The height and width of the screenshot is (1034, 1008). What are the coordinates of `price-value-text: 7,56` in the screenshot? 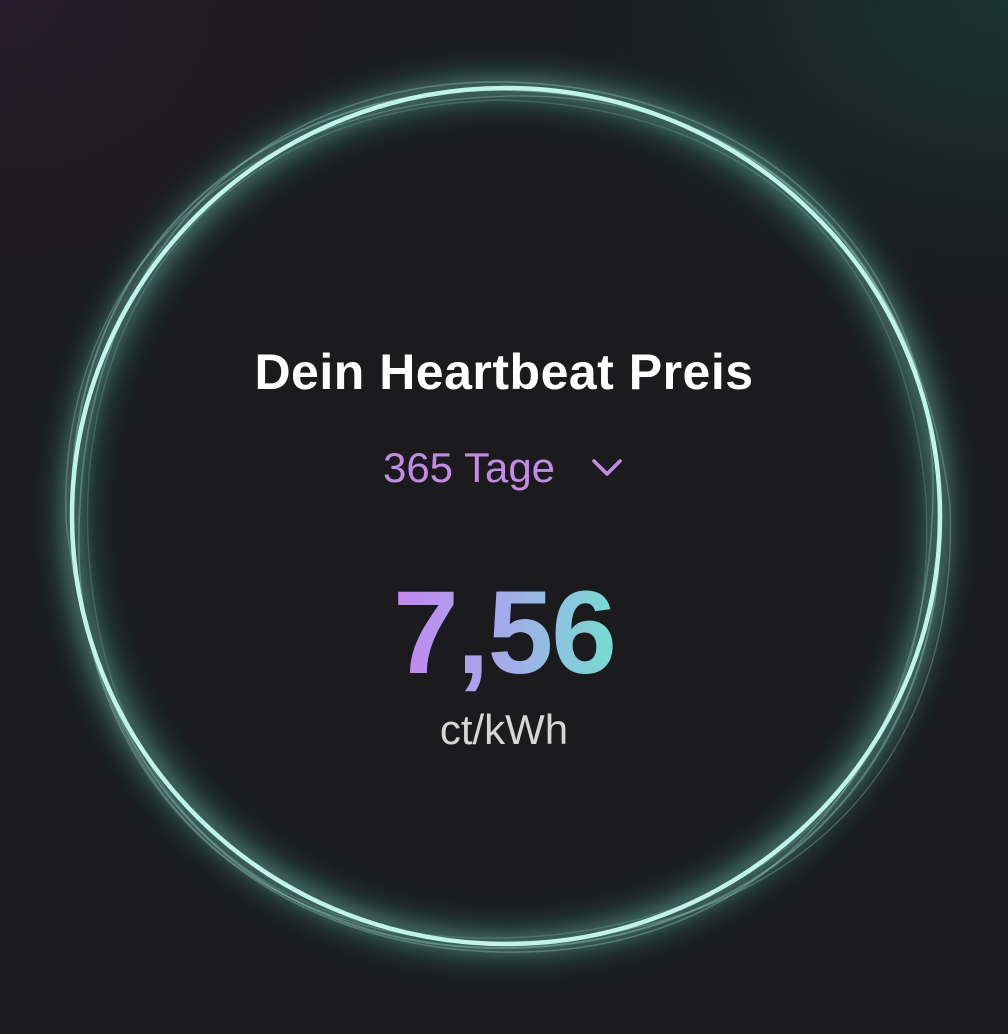 It's located at (505, 633).